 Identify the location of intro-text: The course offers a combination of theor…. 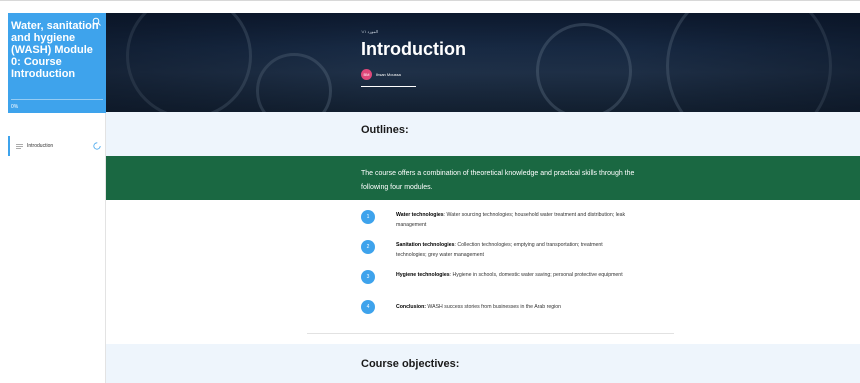
(498, 180).